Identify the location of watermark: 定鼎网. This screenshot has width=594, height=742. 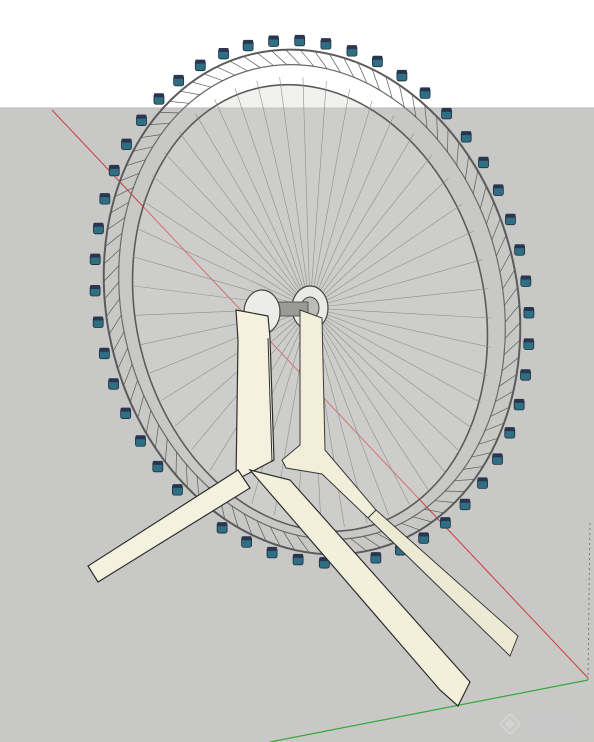
(543, 723).